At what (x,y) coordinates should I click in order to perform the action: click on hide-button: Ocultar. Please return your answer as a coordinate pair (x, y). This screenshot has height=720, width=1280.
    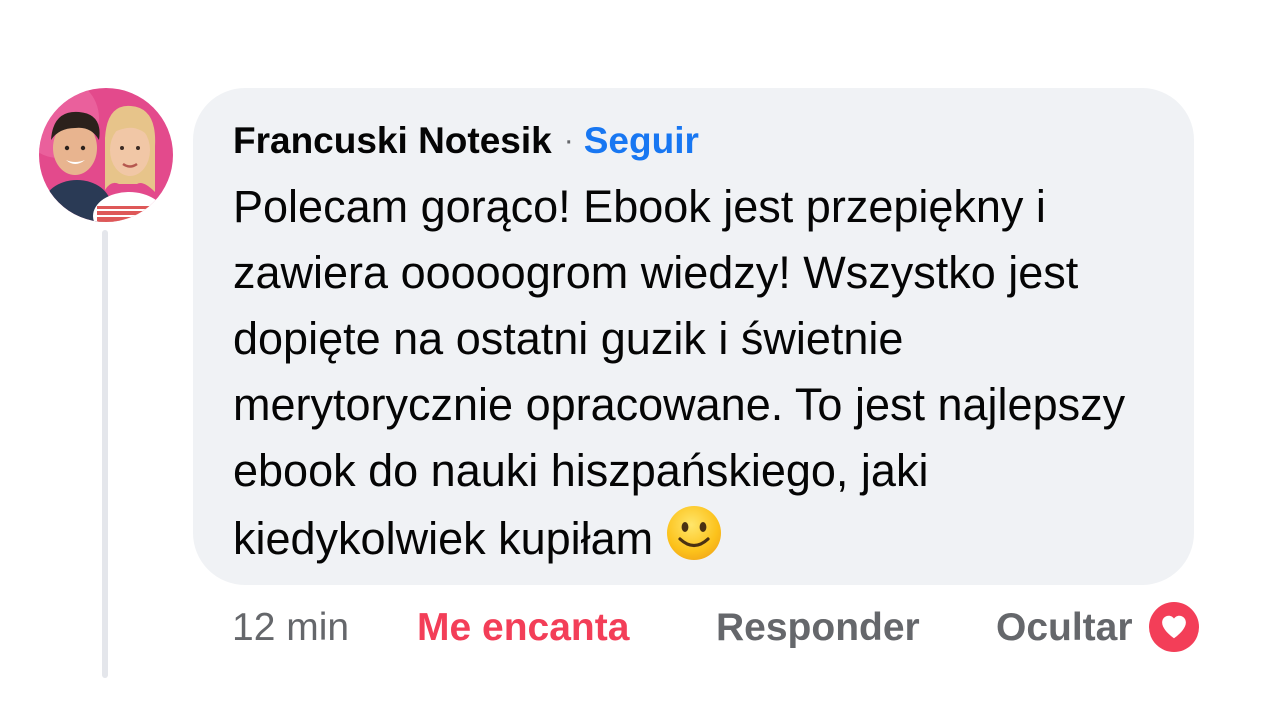
    Looking at the image, I should click on (1064, 628).